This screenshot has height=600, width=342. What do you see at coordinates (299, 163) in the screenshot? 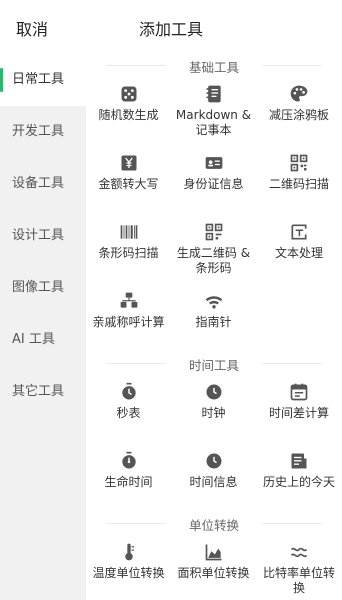
I see `qr-code-icon` at bounding box center [299, 163].